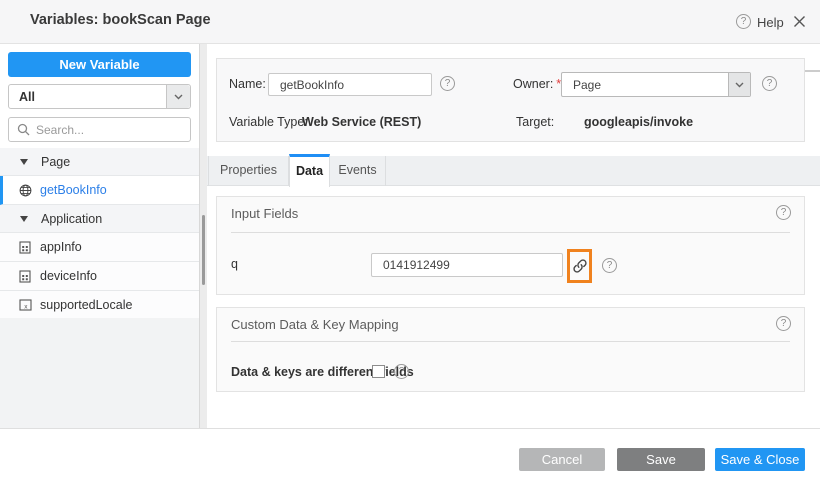 The height and width of the screenshot is (486, 820). What do you see at coordinates (234, 264) in the screenshot?
I see `param-q-label: q` at bounding box center [234, 264].